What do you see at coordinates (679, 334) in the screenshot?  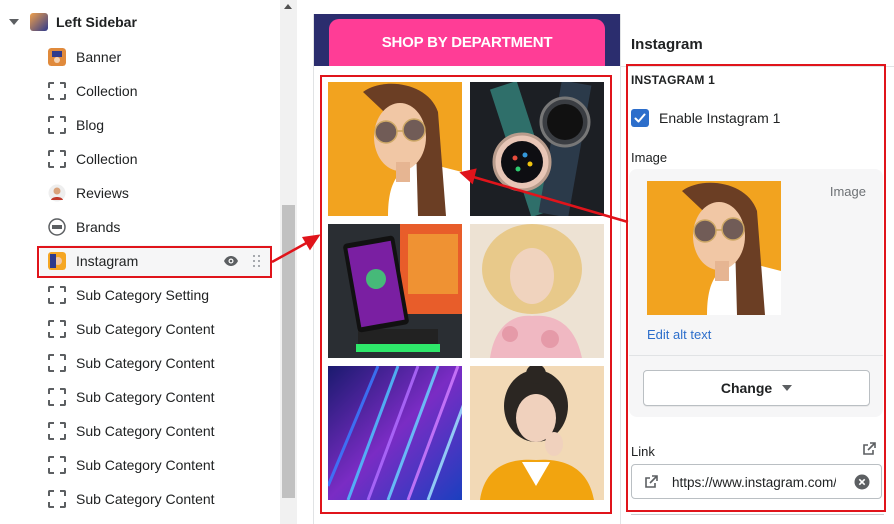 I see `edit-alt-text-link: Edit alt text` at bounding box center [679, 334].